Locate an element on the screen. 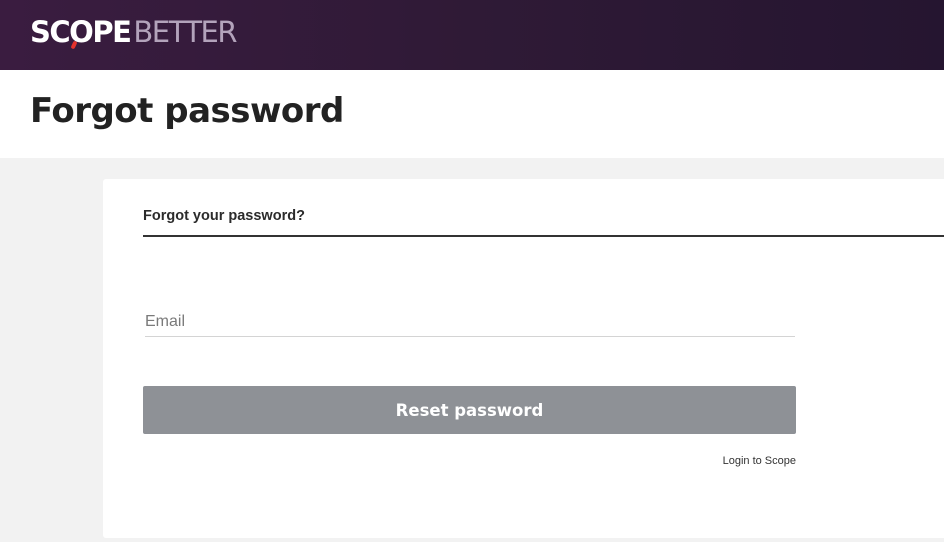 The width and height of the screenshot is (944, 542). page-title: Forgot password is located at coordinates (187, 111).